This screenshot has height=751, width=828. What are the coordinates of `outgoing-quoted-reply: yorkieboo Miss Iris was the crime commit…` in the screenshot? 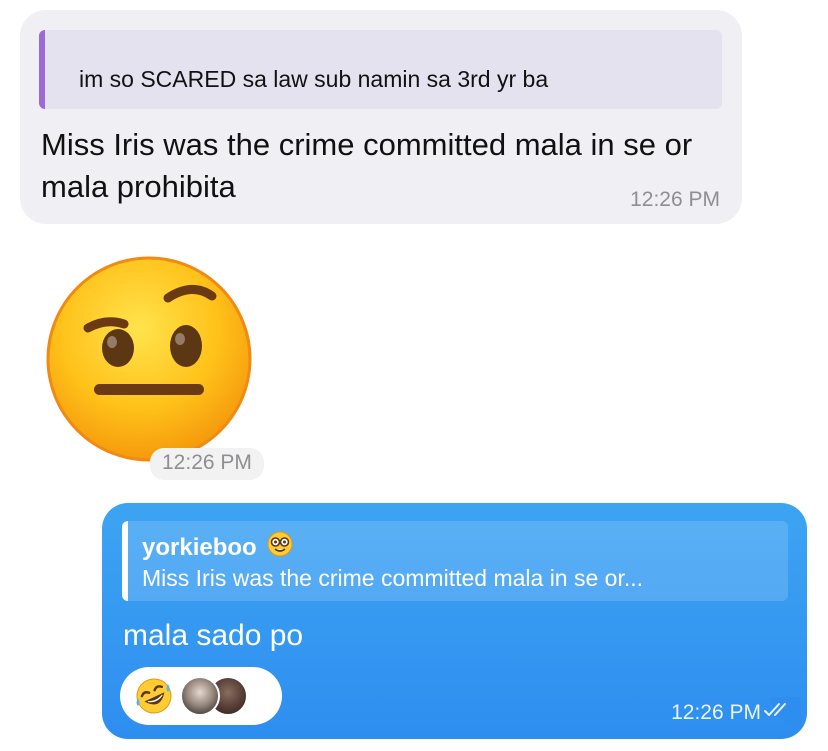 It's located at (455, 561).